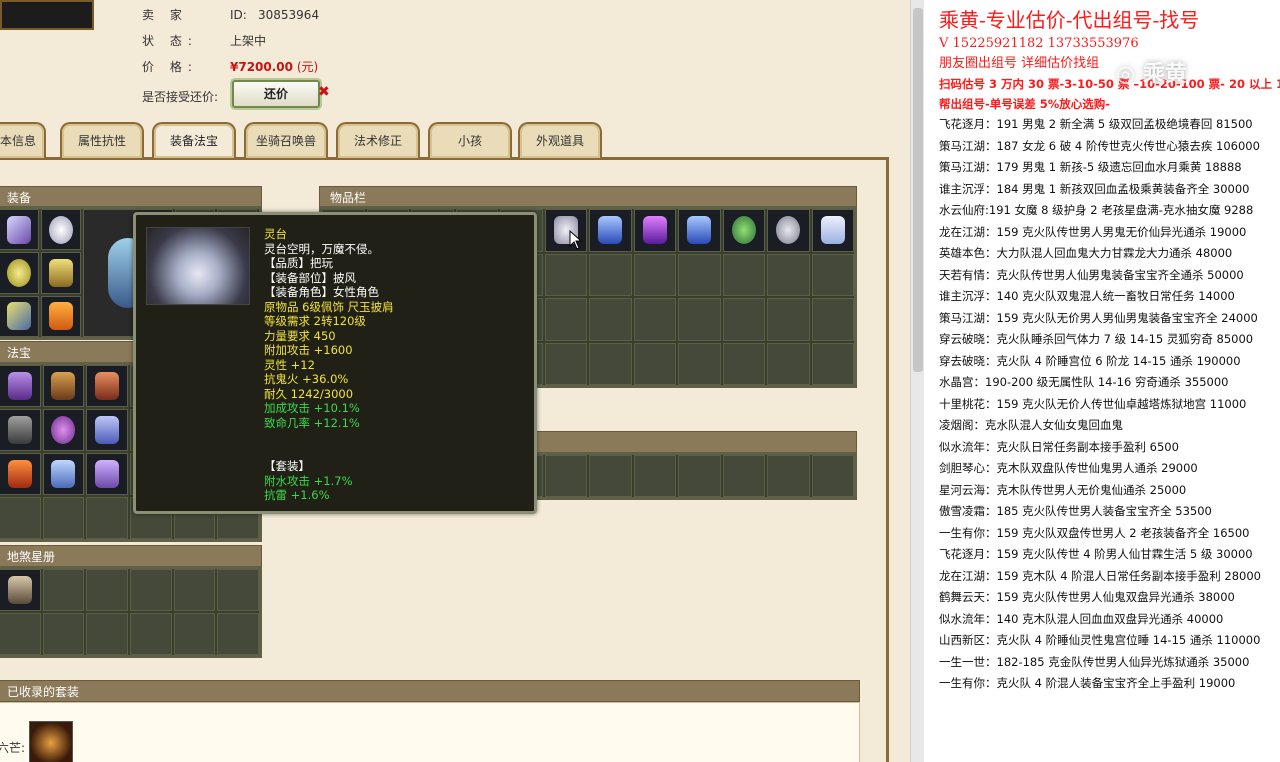  What do you see at coordinates (204, 40) in the screenshot?
I see `status-row: 状 态: 上架中` at bounding box center [204, 40].